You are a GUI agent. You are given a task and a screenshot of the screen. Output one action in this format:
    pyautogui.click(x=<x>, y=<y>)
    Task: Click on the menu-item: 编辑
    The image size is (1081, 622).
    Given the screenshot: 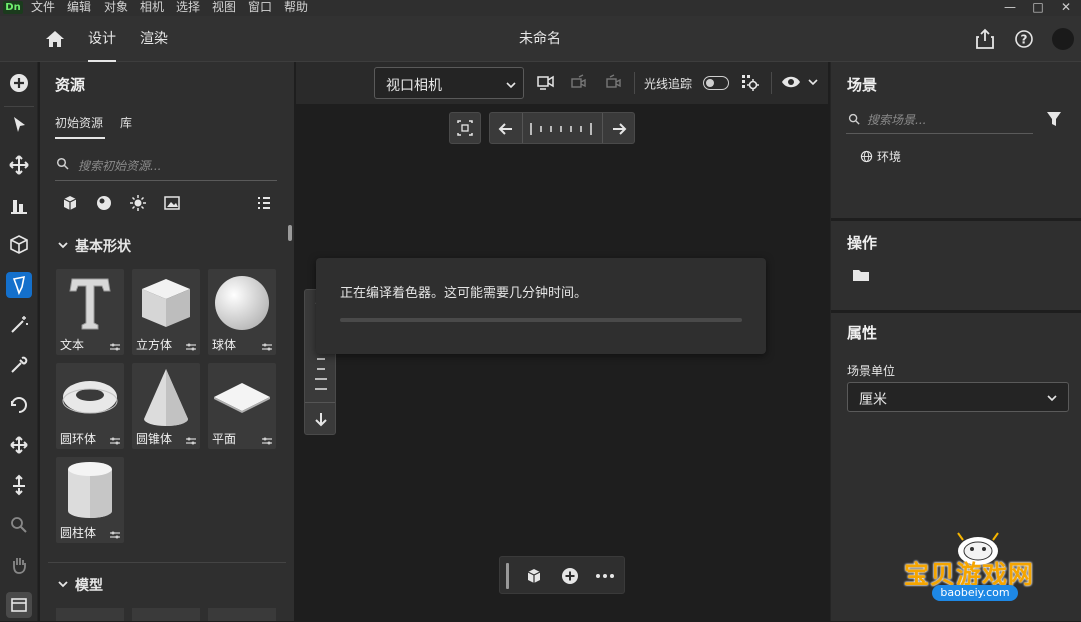 What is the action you would take?
    pyautogui.click(x=79, y=8)
    